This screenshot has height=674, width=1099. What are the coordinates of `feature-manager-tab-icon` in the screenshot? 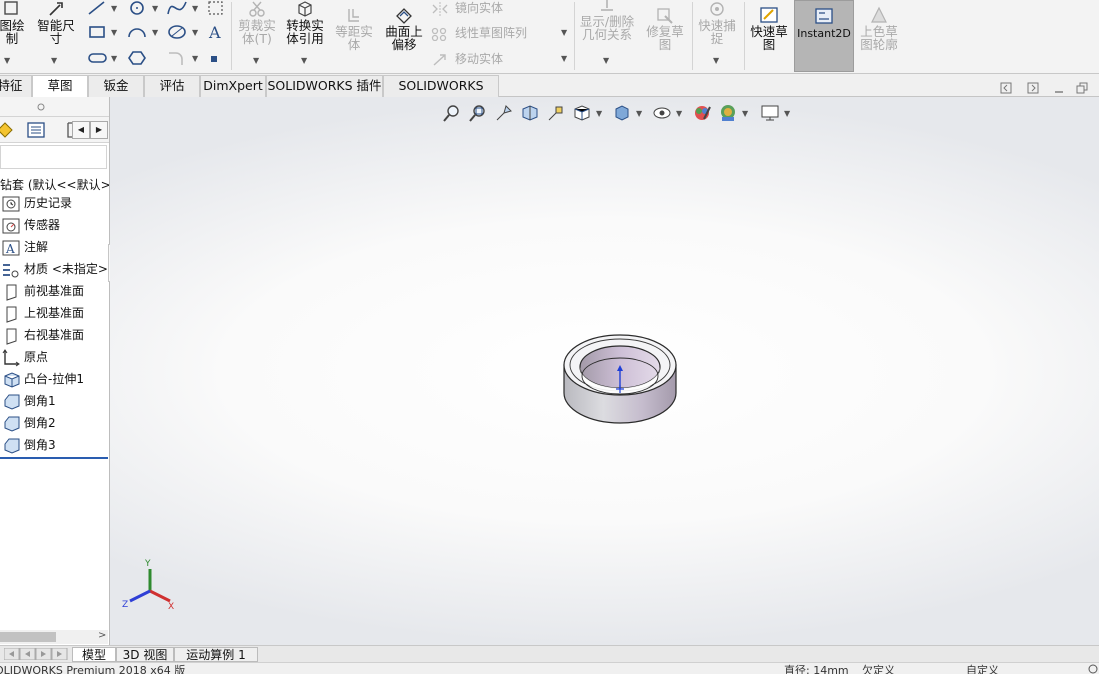 It's located at (7, 130).